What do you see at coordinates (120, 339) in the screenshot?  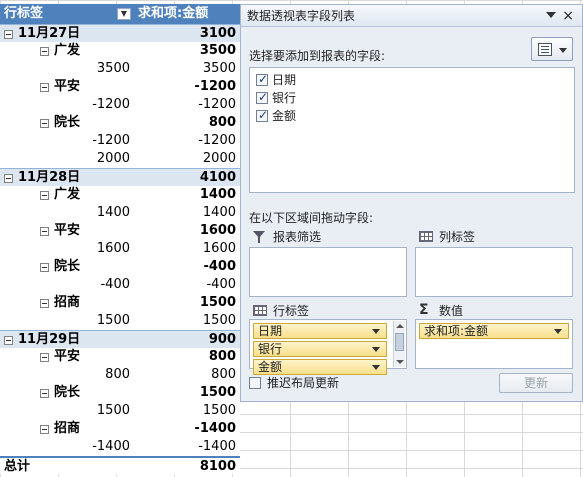 I see `date-group-row: 11月29日 900` at bounding box center [120, 339].